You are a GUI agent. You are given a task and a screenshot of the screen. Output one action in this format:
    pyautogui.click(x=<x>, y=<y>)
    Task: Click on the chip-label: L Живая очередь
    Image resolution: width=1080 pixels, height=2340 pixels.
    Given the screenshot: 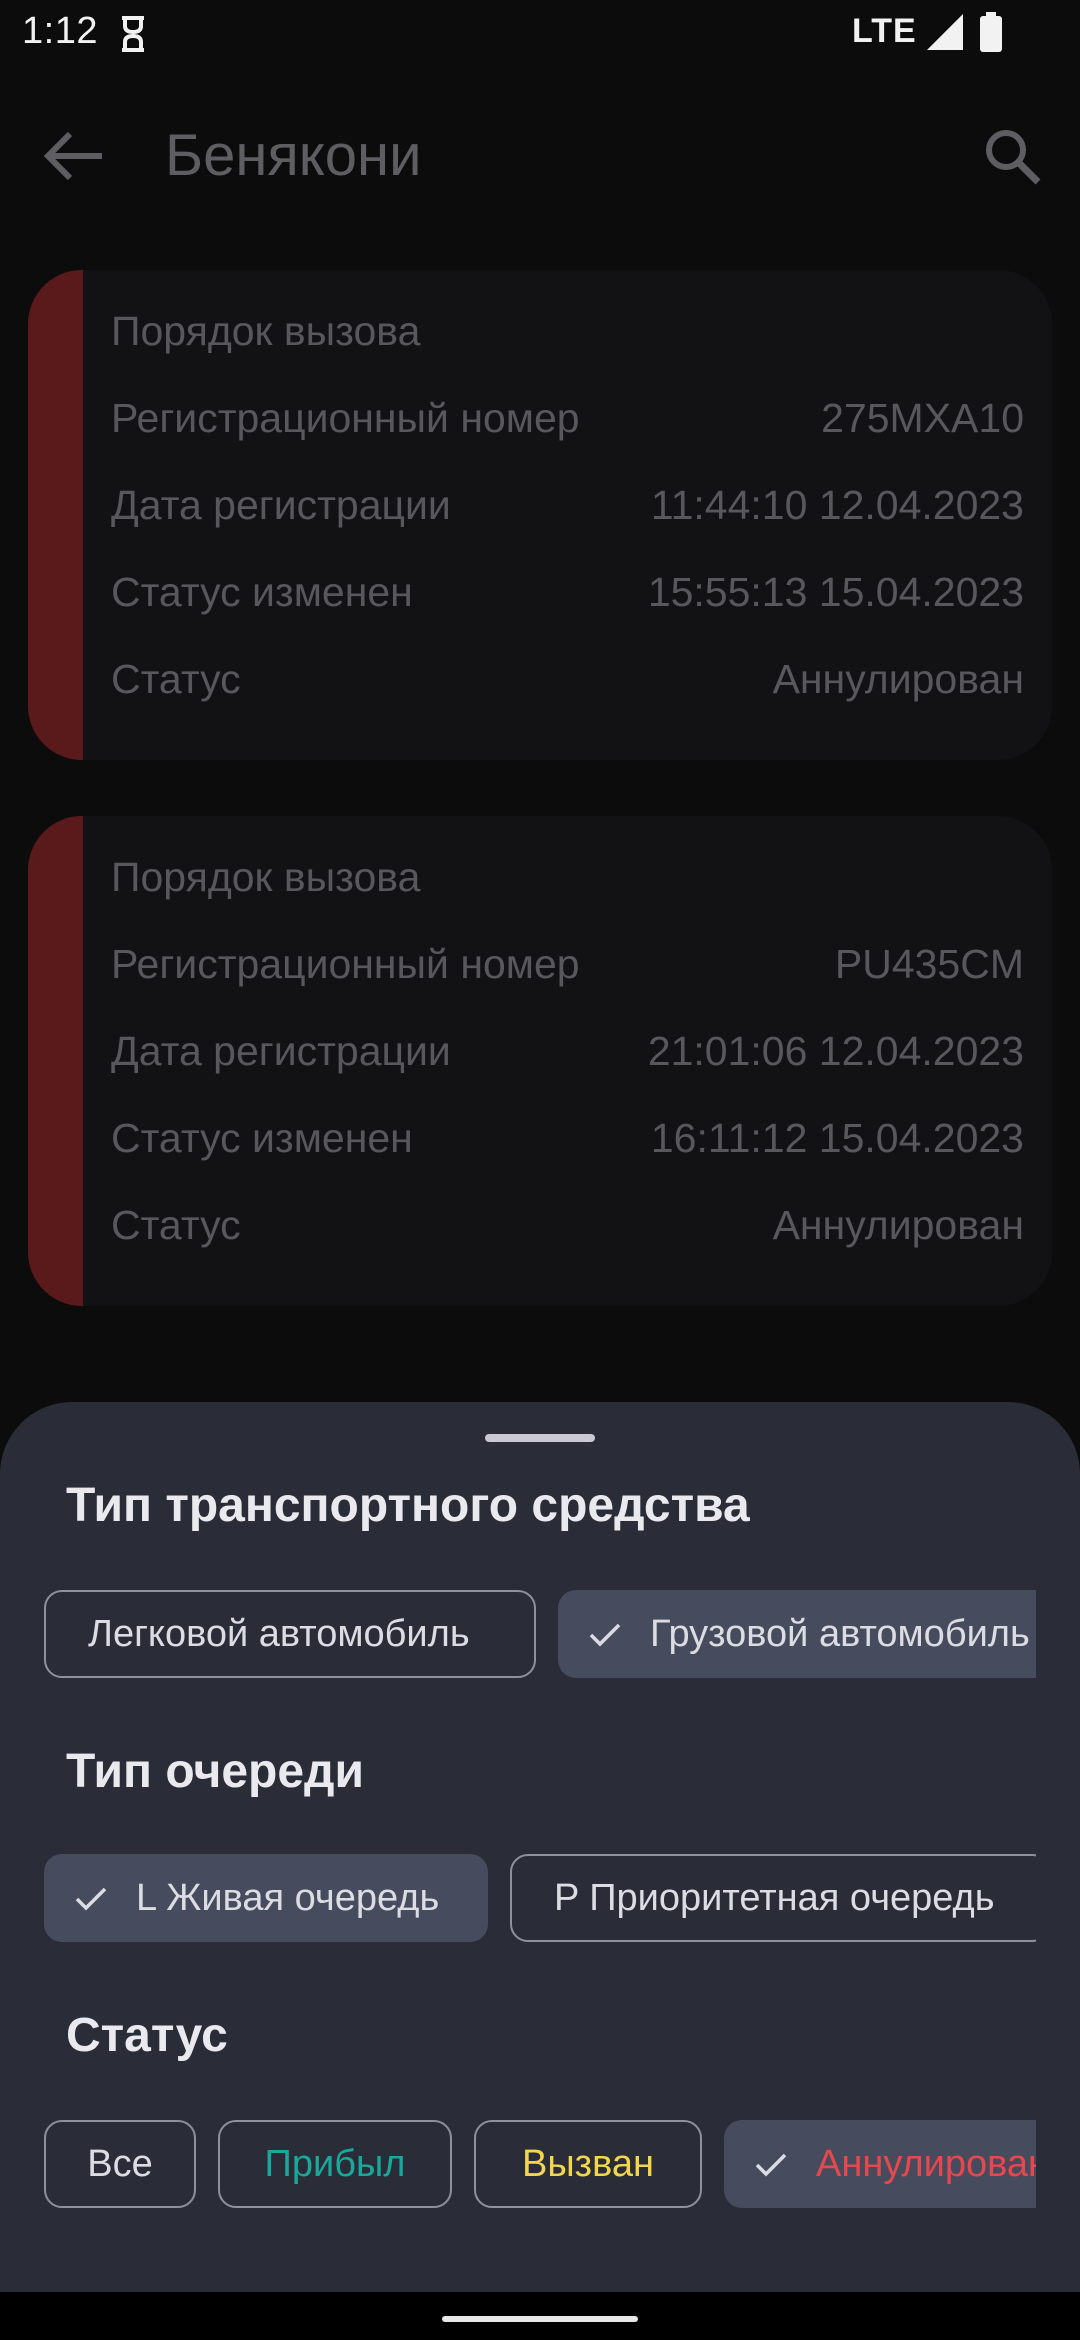 What is the action you would take?
    pyautogui.click(x=288, y=1897)
    